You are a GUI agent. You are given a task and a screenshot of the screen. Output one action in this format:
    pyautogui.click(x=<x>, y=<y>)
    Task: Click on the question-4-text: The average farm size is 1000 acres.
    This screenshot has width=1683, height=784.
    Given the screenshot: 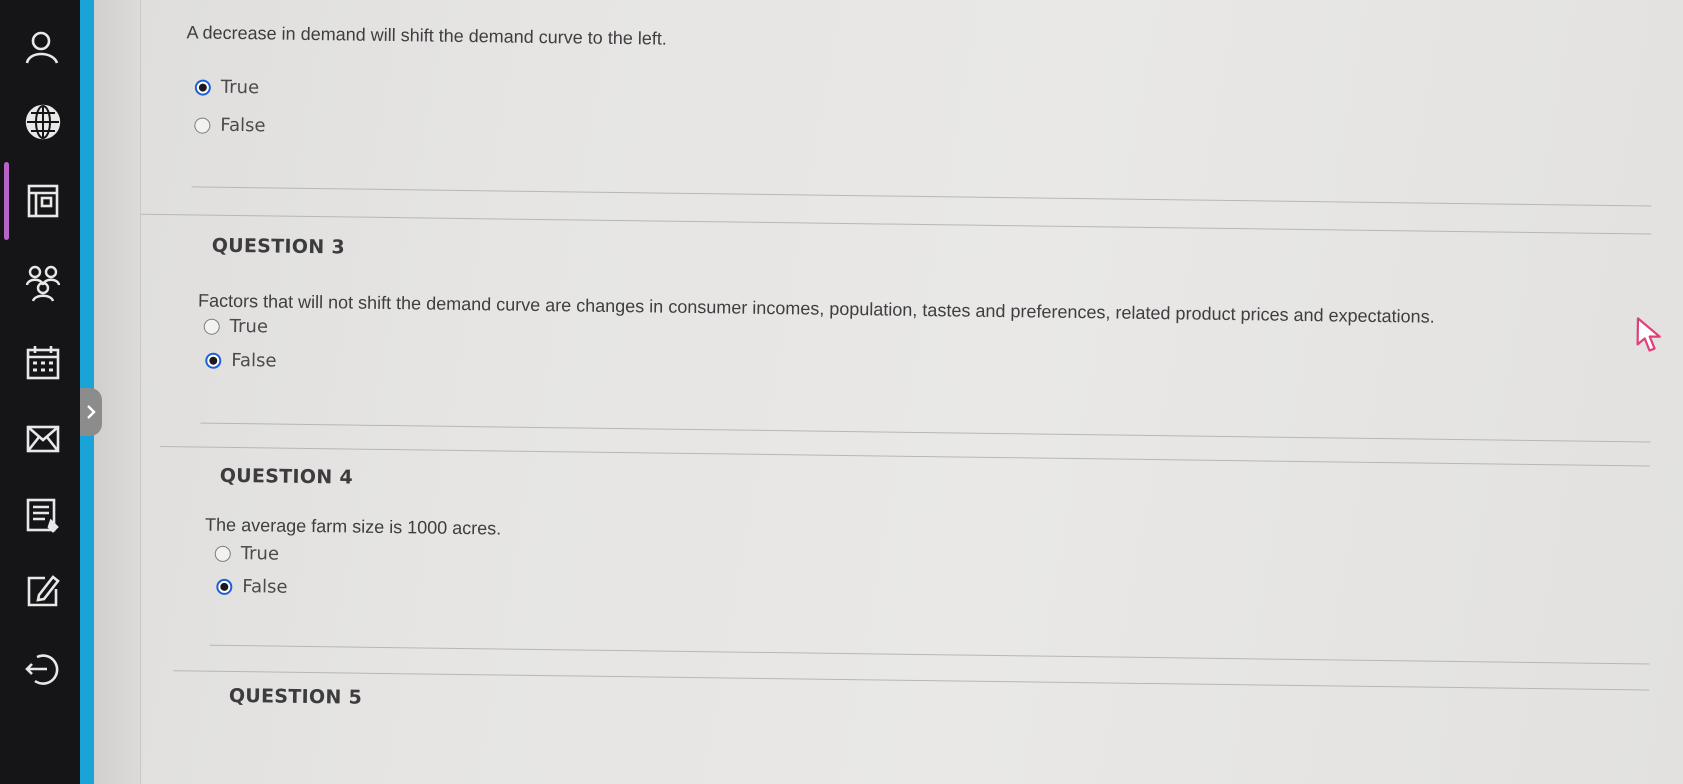 What is the action you would take?
    pyautogui.click(x=353, y=526)
    